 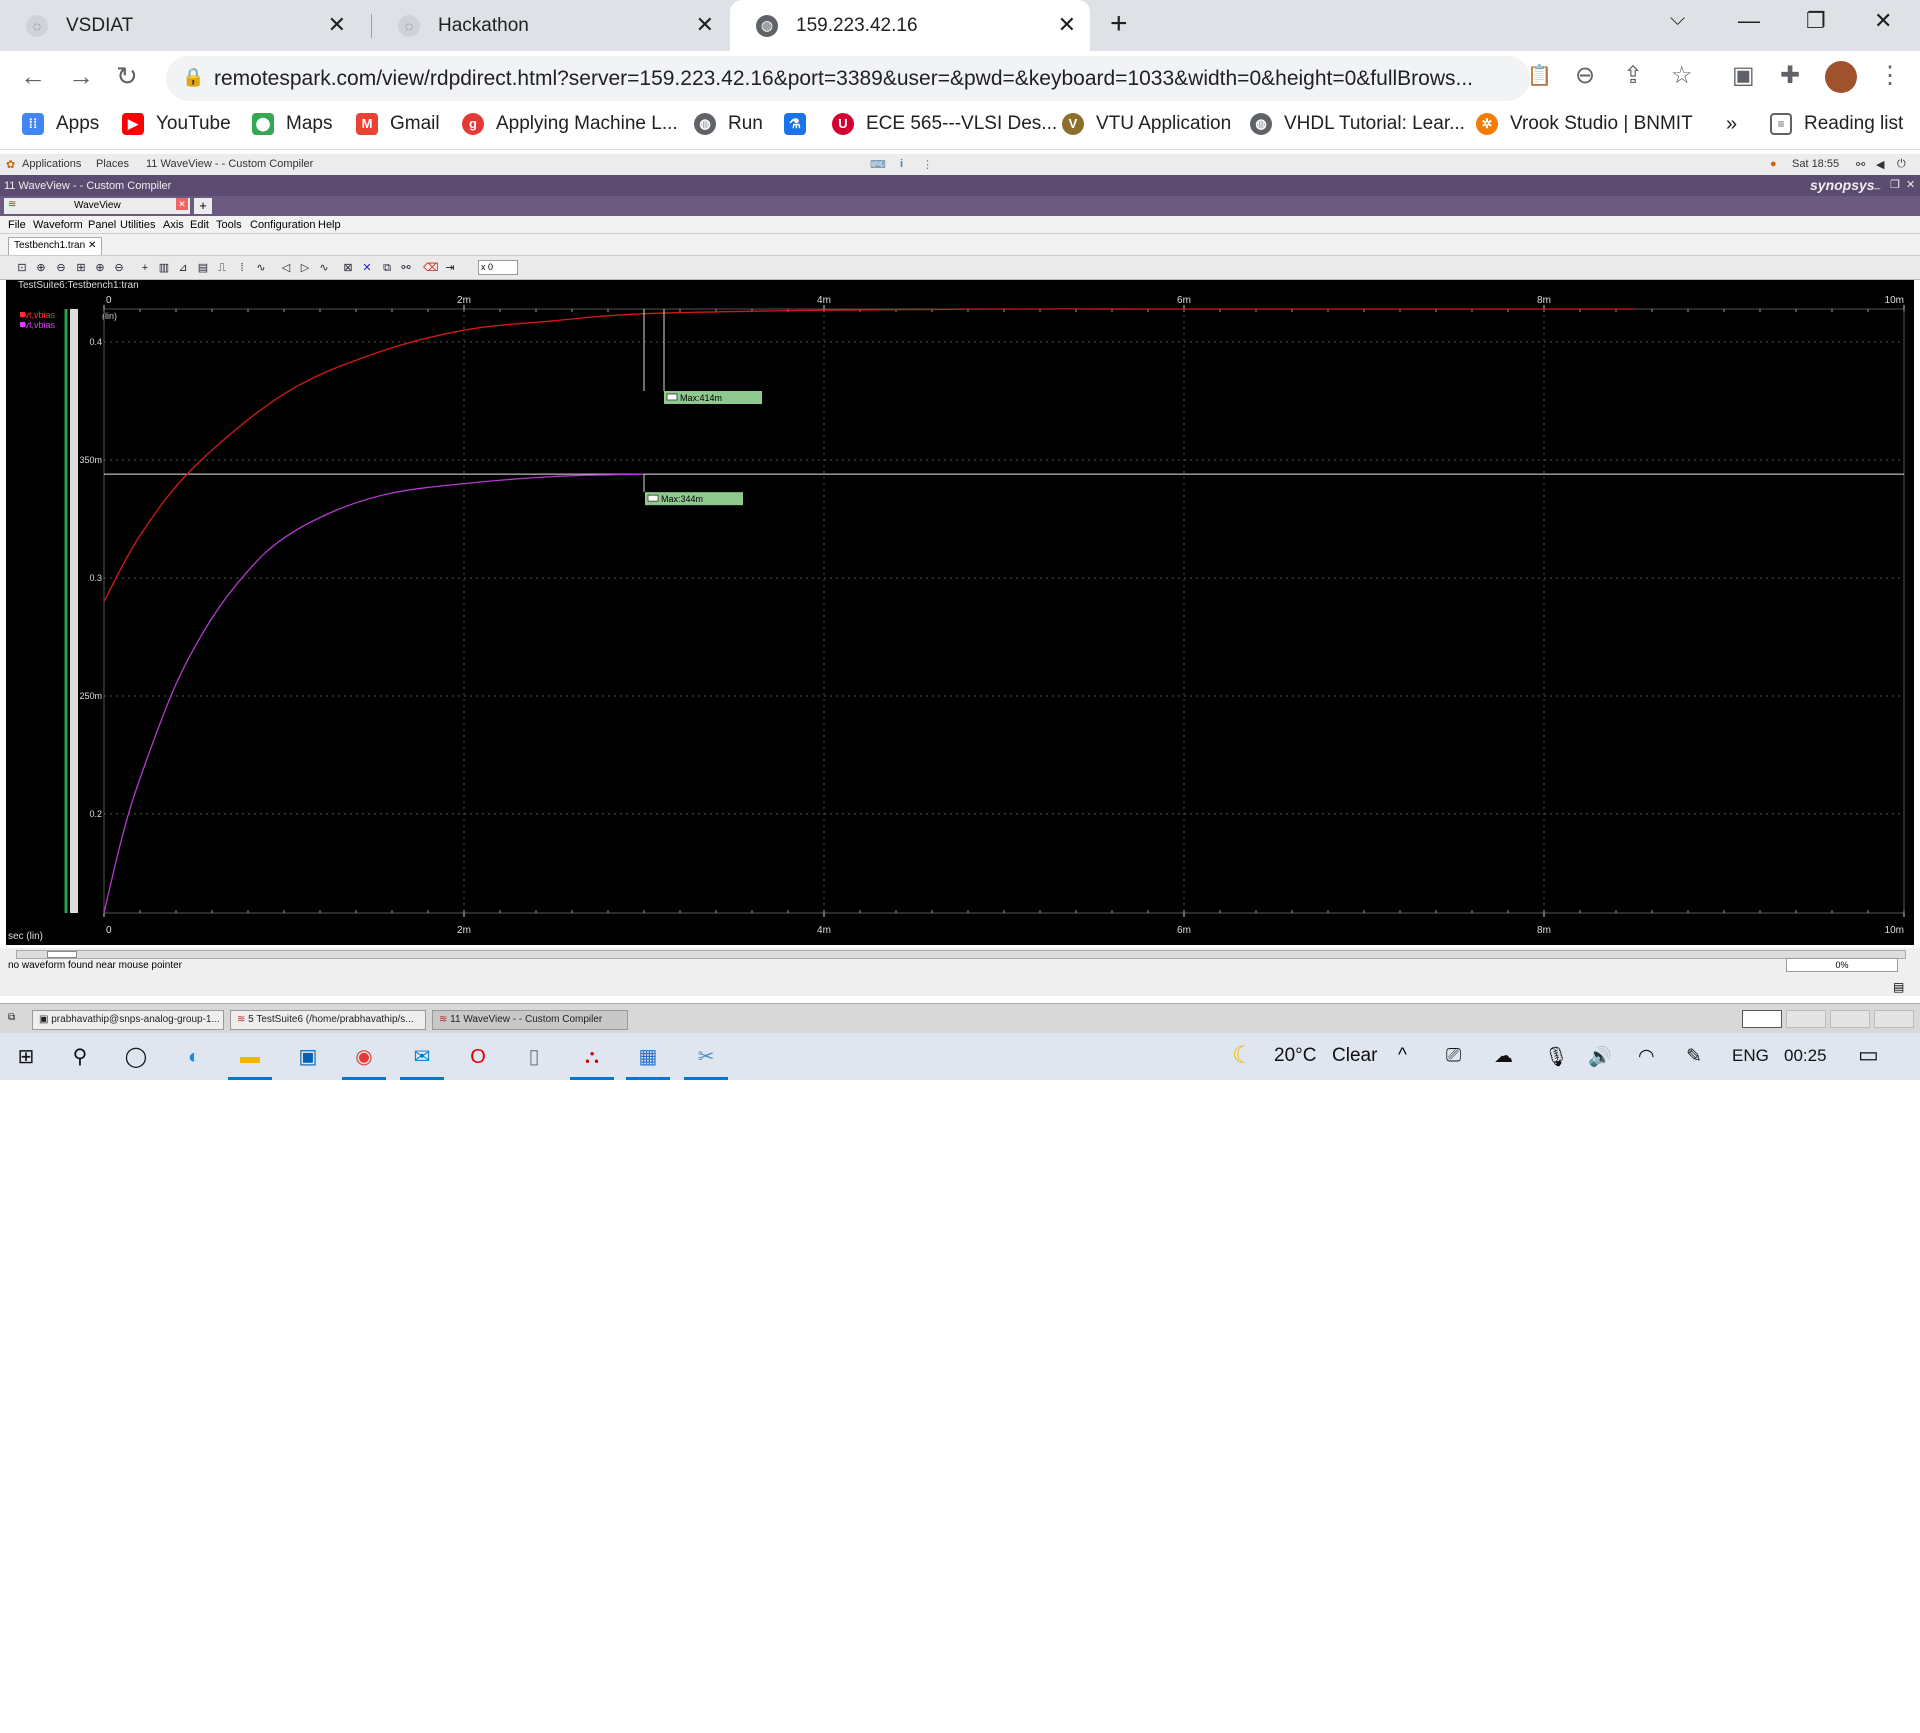 What do you see at coordinates (292, 124) in the screenshot?
I see `bookmark-maps: ⬤ Maps` at bounding box center [292, 124].